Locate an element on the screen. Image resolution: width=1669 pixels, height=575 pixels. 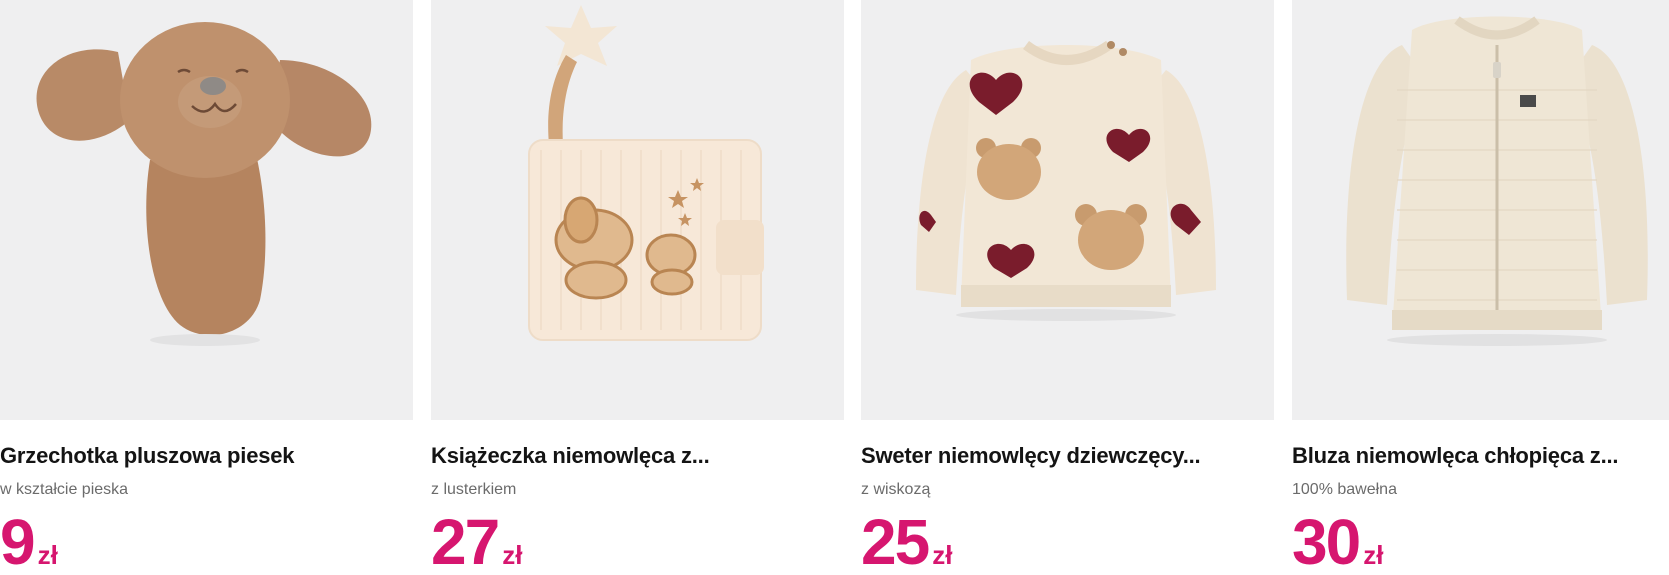
product-subtitle: w kształcie pieska is located at coordinates (64, 489).